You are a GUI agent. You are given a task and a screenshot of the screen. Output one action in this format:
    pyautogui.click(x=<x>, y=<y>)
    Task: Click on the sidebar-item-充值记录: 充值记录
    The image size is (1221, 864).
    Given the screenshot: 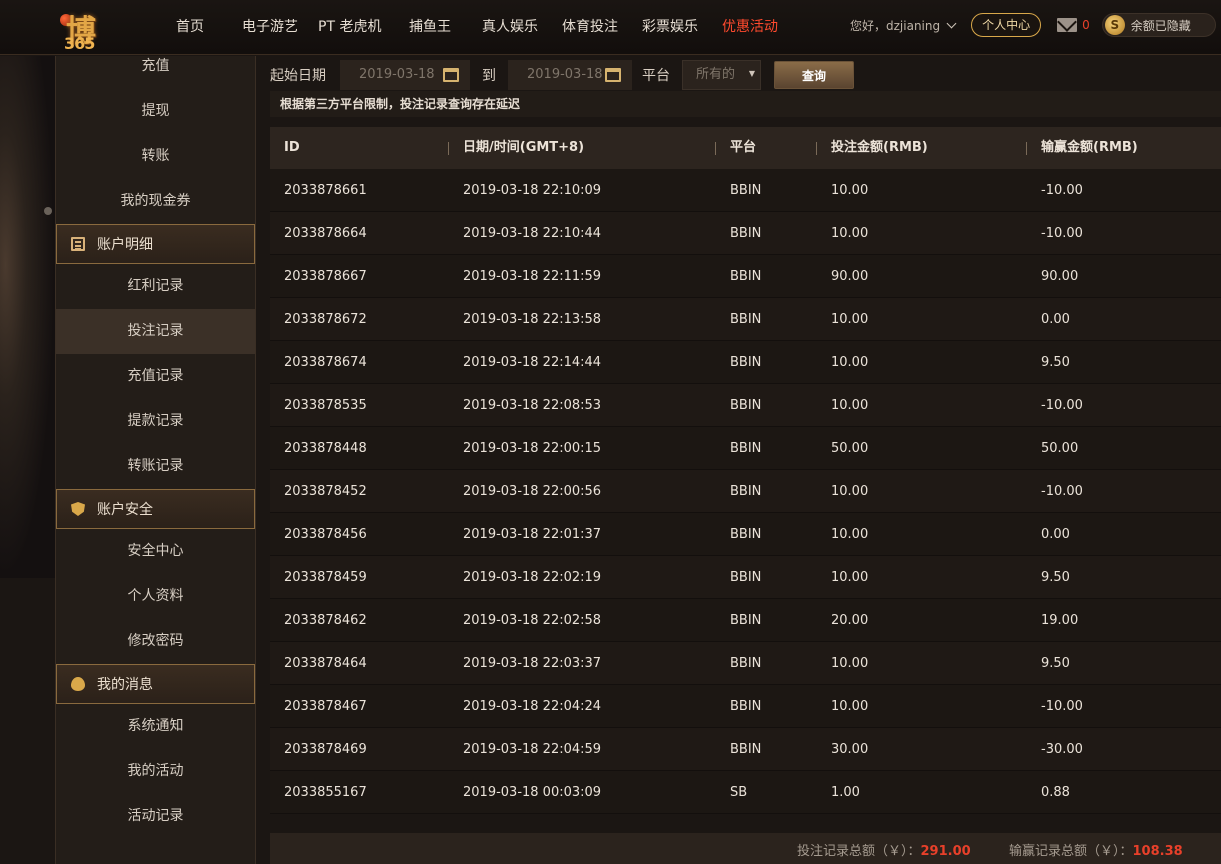 What is the action you would take?
    pyautogui.click(x=155, y=376)
    